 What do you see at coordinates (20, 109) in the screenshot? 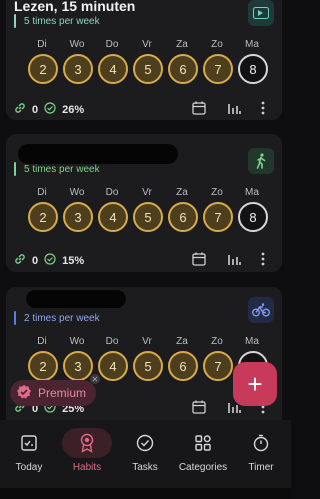
I see `link-icon` at bounding box center [20, 109].